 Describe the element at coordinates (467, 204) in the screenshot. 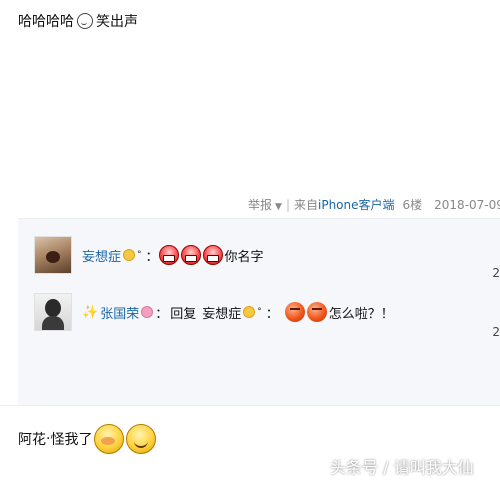

I see `post-date: 2018-07-09 :` at that location.